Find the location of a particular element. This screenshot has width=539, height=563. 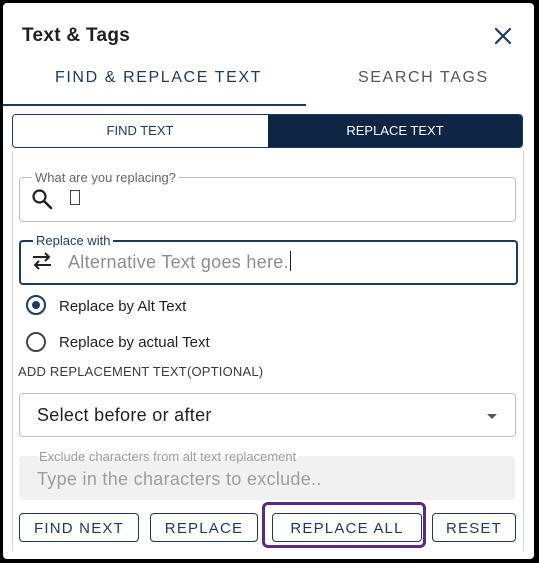

replace-with-placeholder: Alternative Text goes here. is located at coordinates (178, 262).